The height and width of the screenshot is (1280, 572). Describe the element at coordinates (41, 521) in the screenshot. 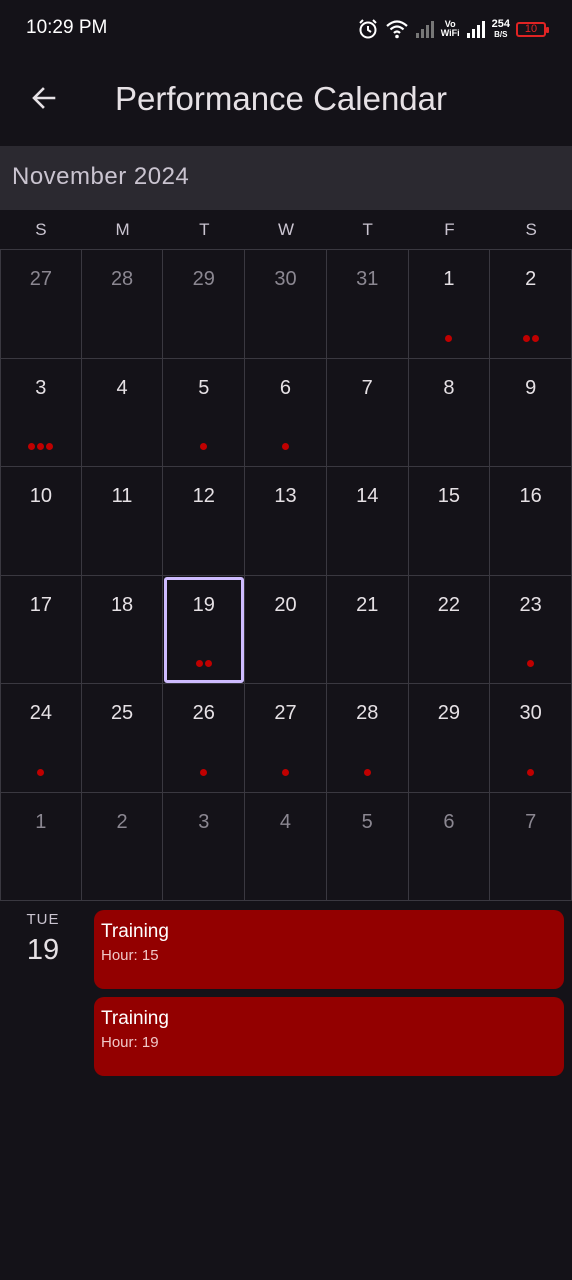

I see `day-cell: 10` at that location.